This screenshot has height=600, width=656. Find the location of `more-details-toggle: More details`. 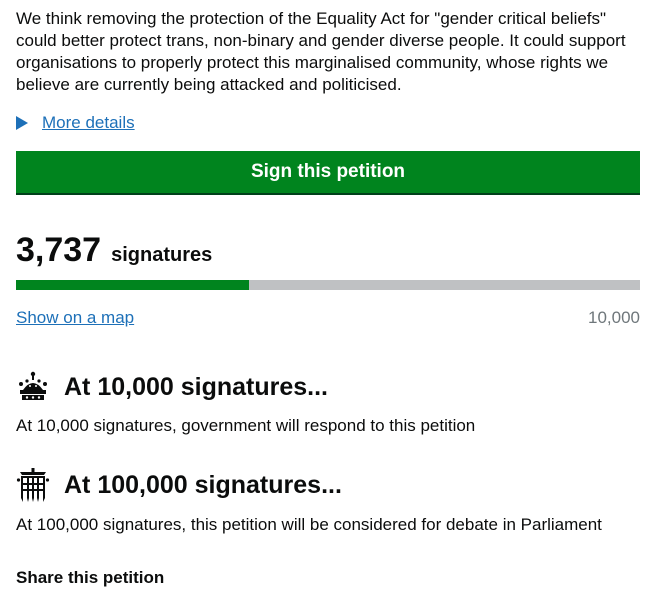

more-details-toggle: More details is located at coordinates (75, 123).